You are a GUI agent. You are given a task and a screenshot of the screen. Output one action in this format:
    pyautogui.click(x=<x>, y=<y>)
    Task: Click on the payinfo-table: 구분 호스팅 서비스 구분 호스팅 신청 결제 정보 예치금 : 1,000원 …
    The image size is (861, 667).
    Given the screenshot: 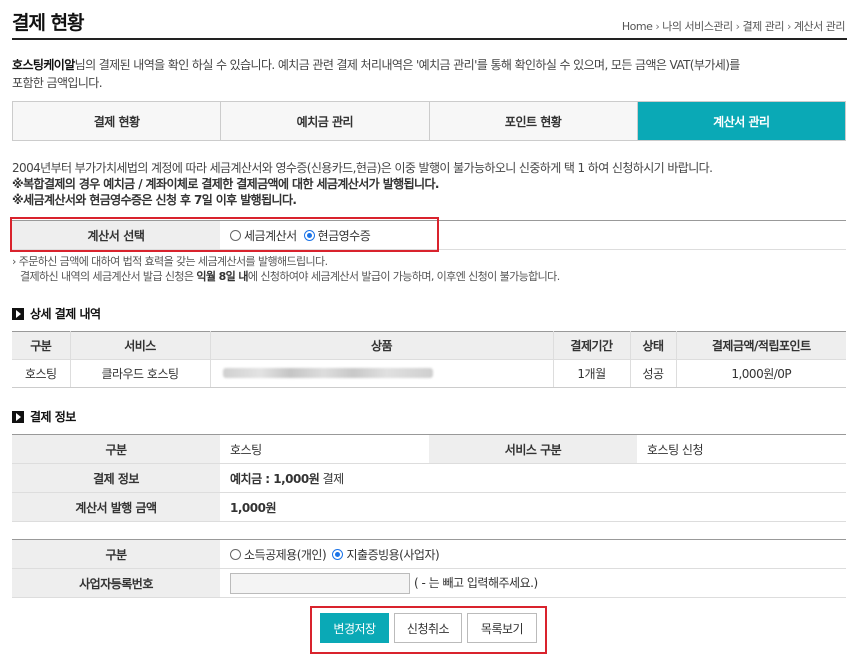 What is the action you would take?
    pyautogui.click(x=429, y=478)
    